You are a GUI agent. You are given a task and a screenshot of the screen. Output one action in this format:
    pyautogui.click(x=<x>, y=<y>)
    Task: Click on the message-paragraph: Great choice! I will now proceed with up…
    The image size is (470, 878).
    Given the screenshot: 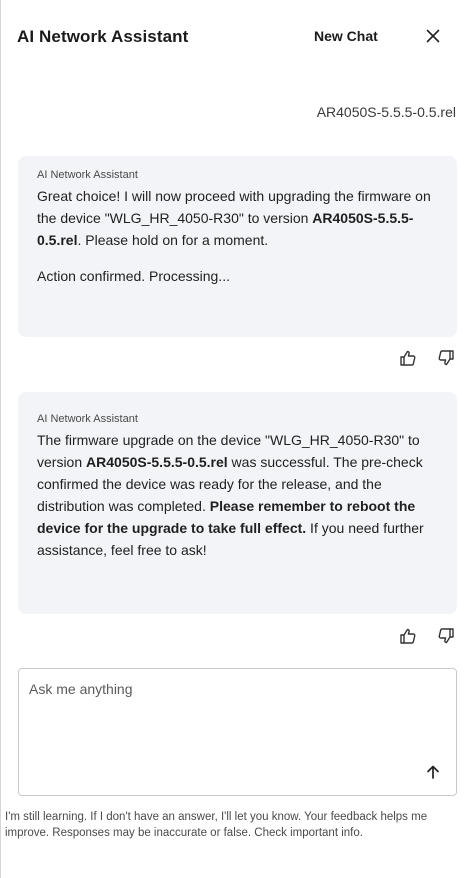 What is the action you would take?
    pyautogui.click(x=237, y=218)
    